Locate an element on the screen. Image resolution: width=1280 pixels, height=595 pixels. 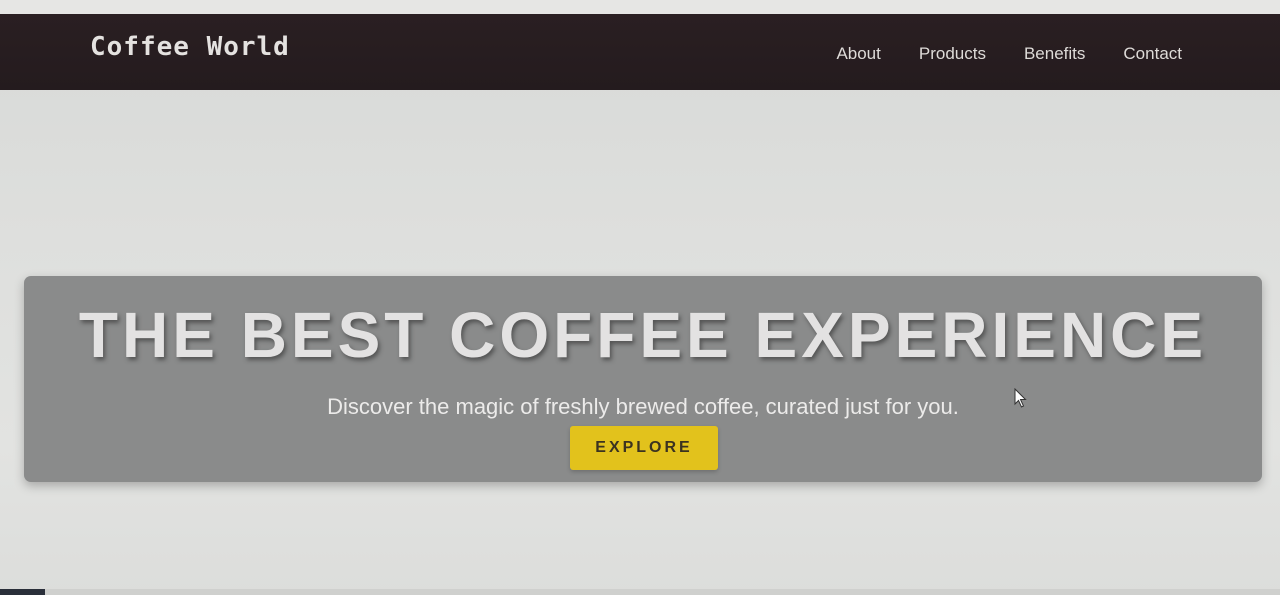
nav-link-products: Products is located at coordinates (952, 54).